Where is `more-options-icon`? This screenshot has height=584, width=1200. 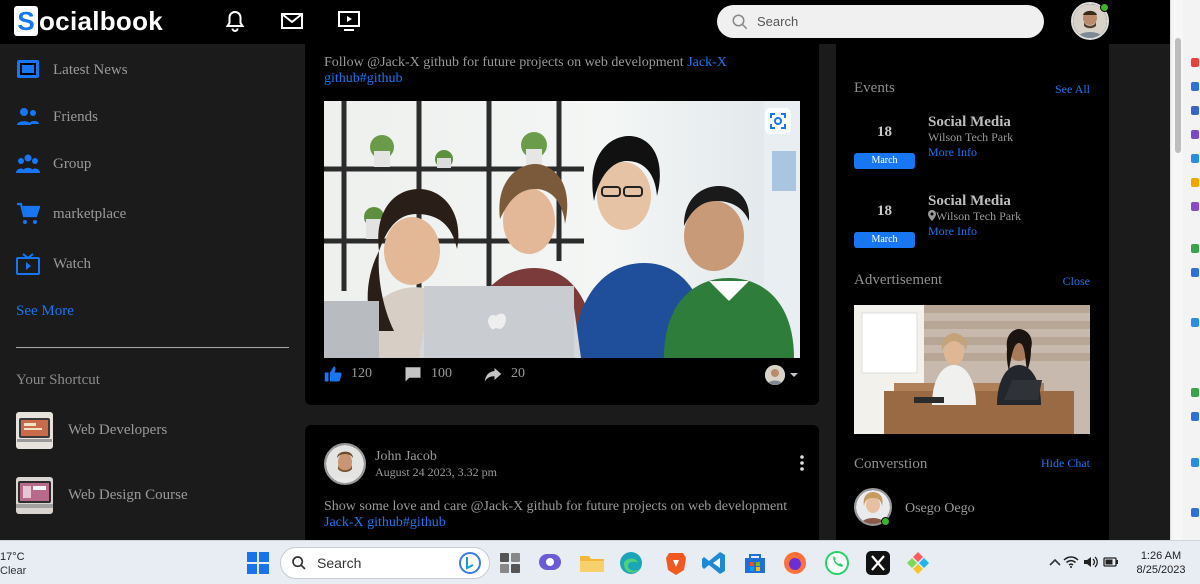 more-options-icon is located at coordinates (802, 463).